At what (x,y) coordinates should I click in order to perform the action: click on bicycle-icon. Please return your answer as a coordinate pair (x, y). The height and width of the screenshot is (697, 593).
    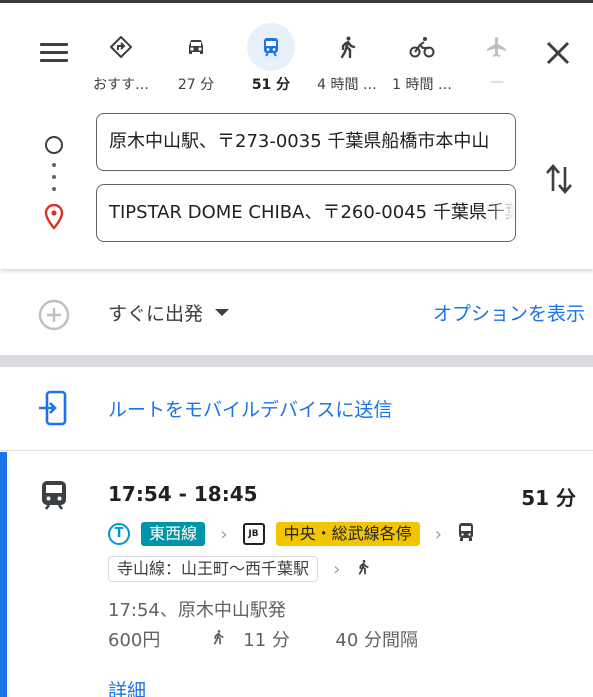
    Looking at the image, I should click on (422, 47).